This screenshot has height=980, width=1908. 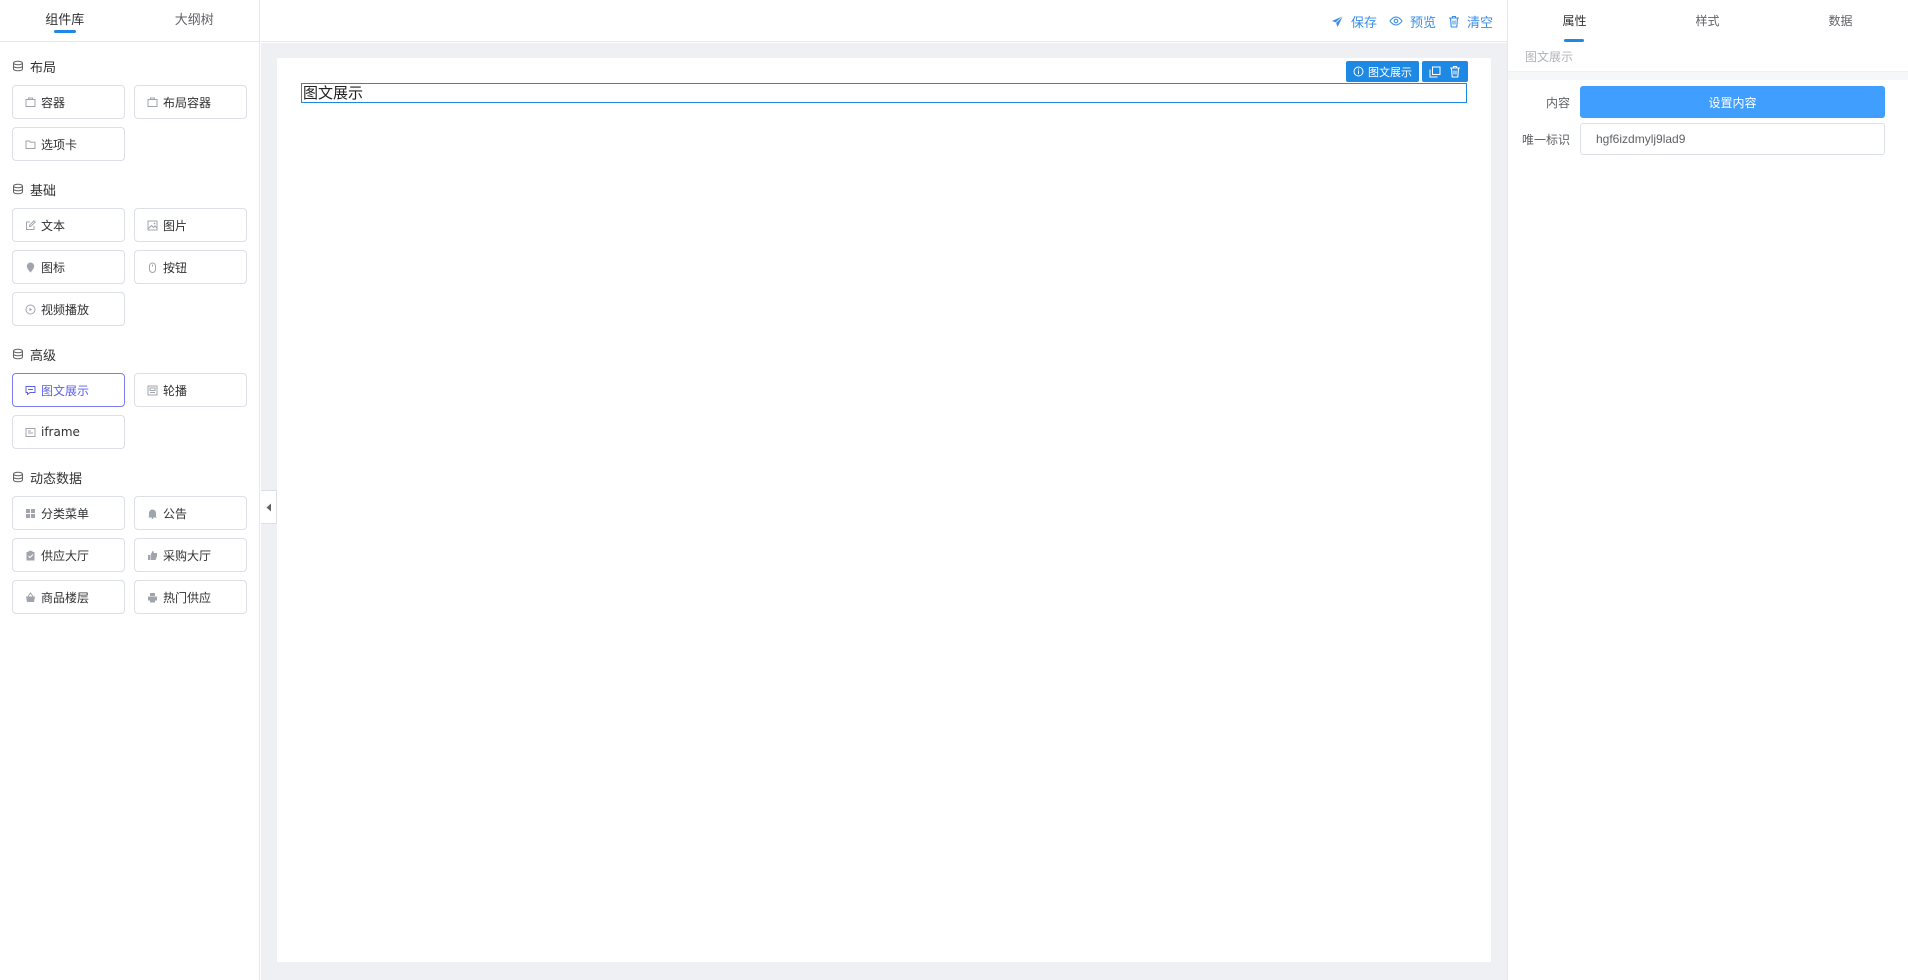 I want to click on content-label: 内容, so click(x=1557, y=102).